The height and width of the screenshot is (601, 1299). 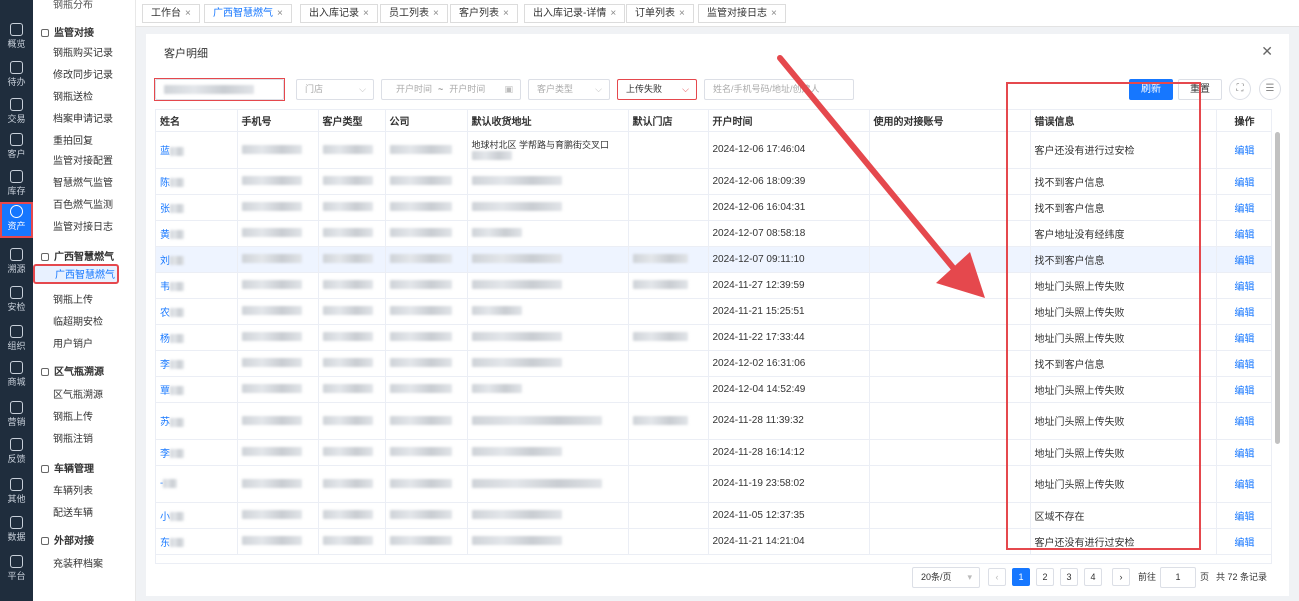 I want to click on table-row: 小 2024-11-05 12:37:35 区域不存在 编辑, so click(x=713, y=515).